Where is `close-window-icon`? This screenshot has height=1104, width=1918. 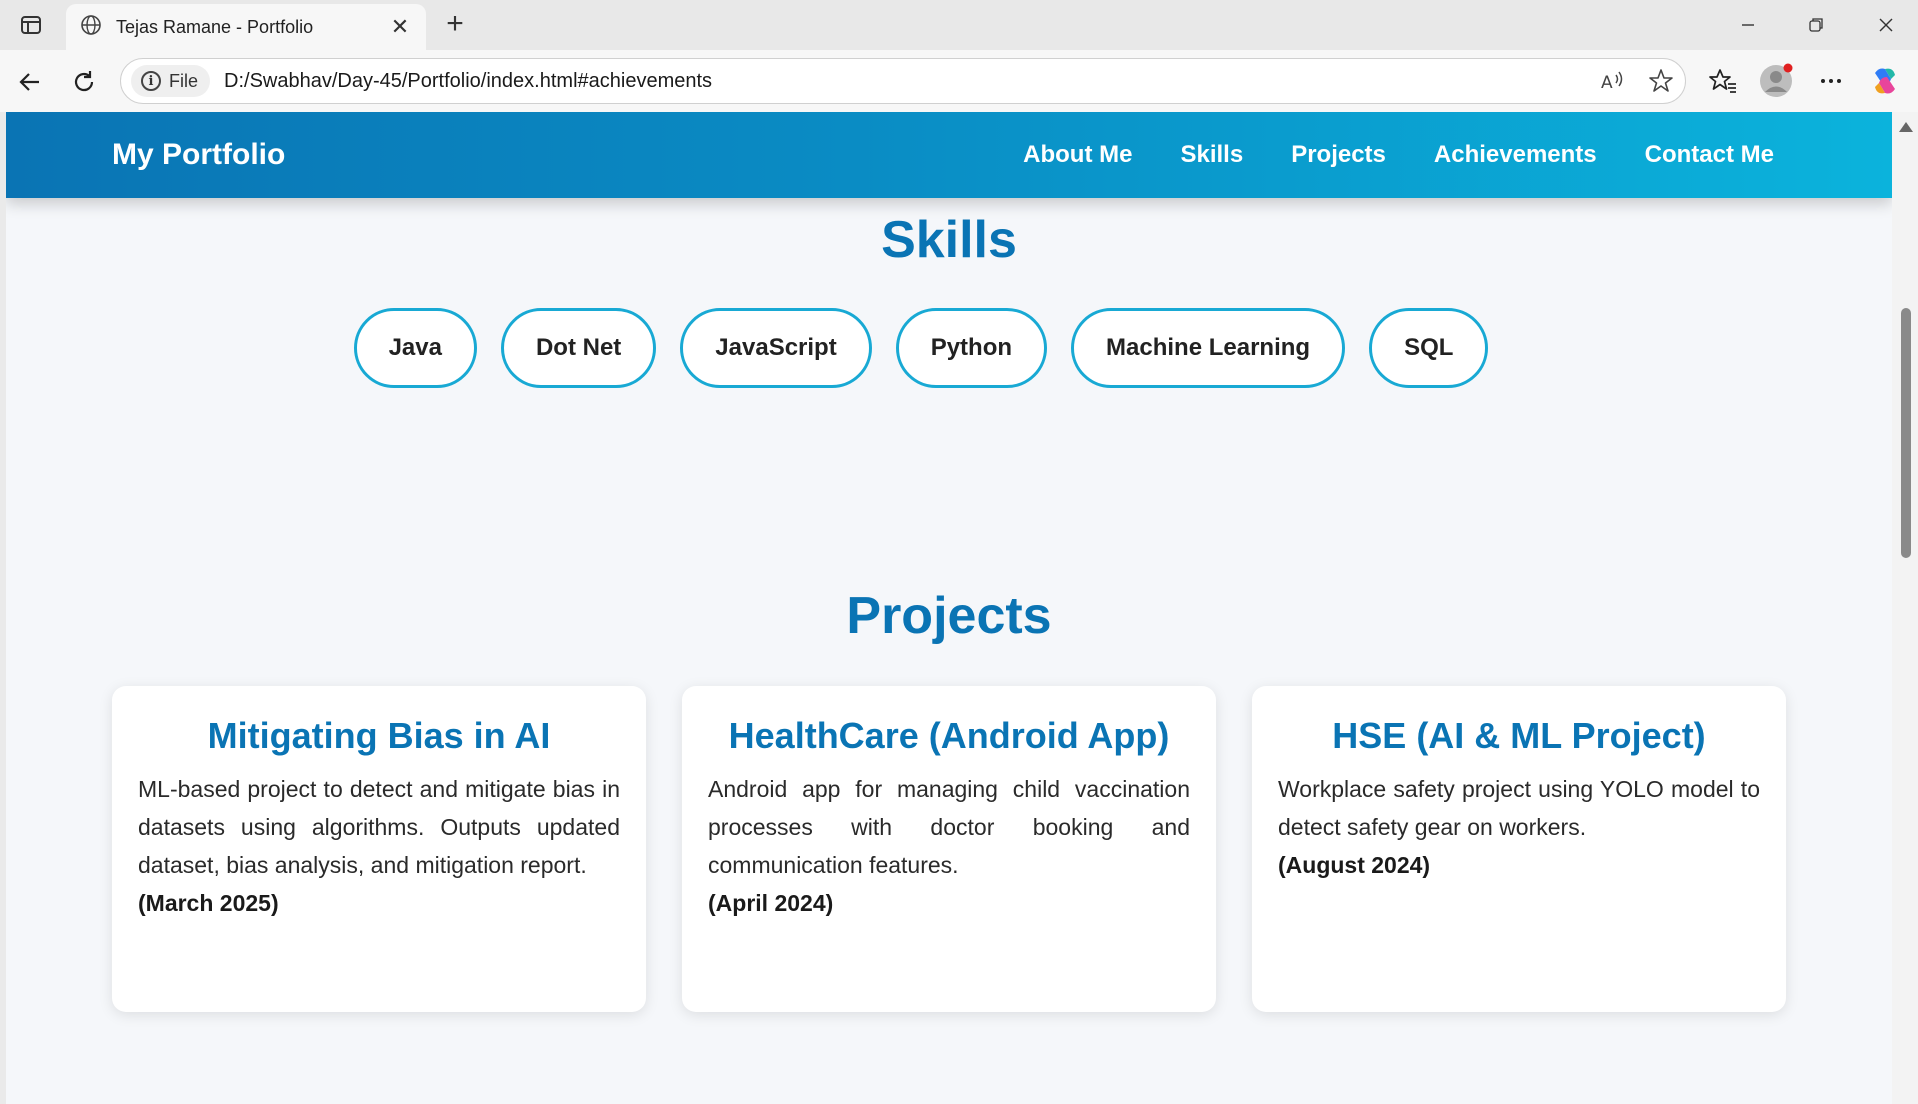 close-window-icon is located at coordinates (1886, 25).